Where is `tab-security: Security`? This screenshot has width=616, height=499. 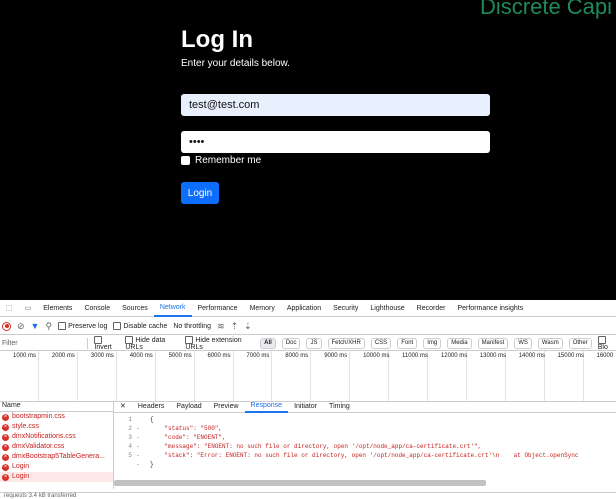
tab-security: Security is located at coordinates (345, 309).